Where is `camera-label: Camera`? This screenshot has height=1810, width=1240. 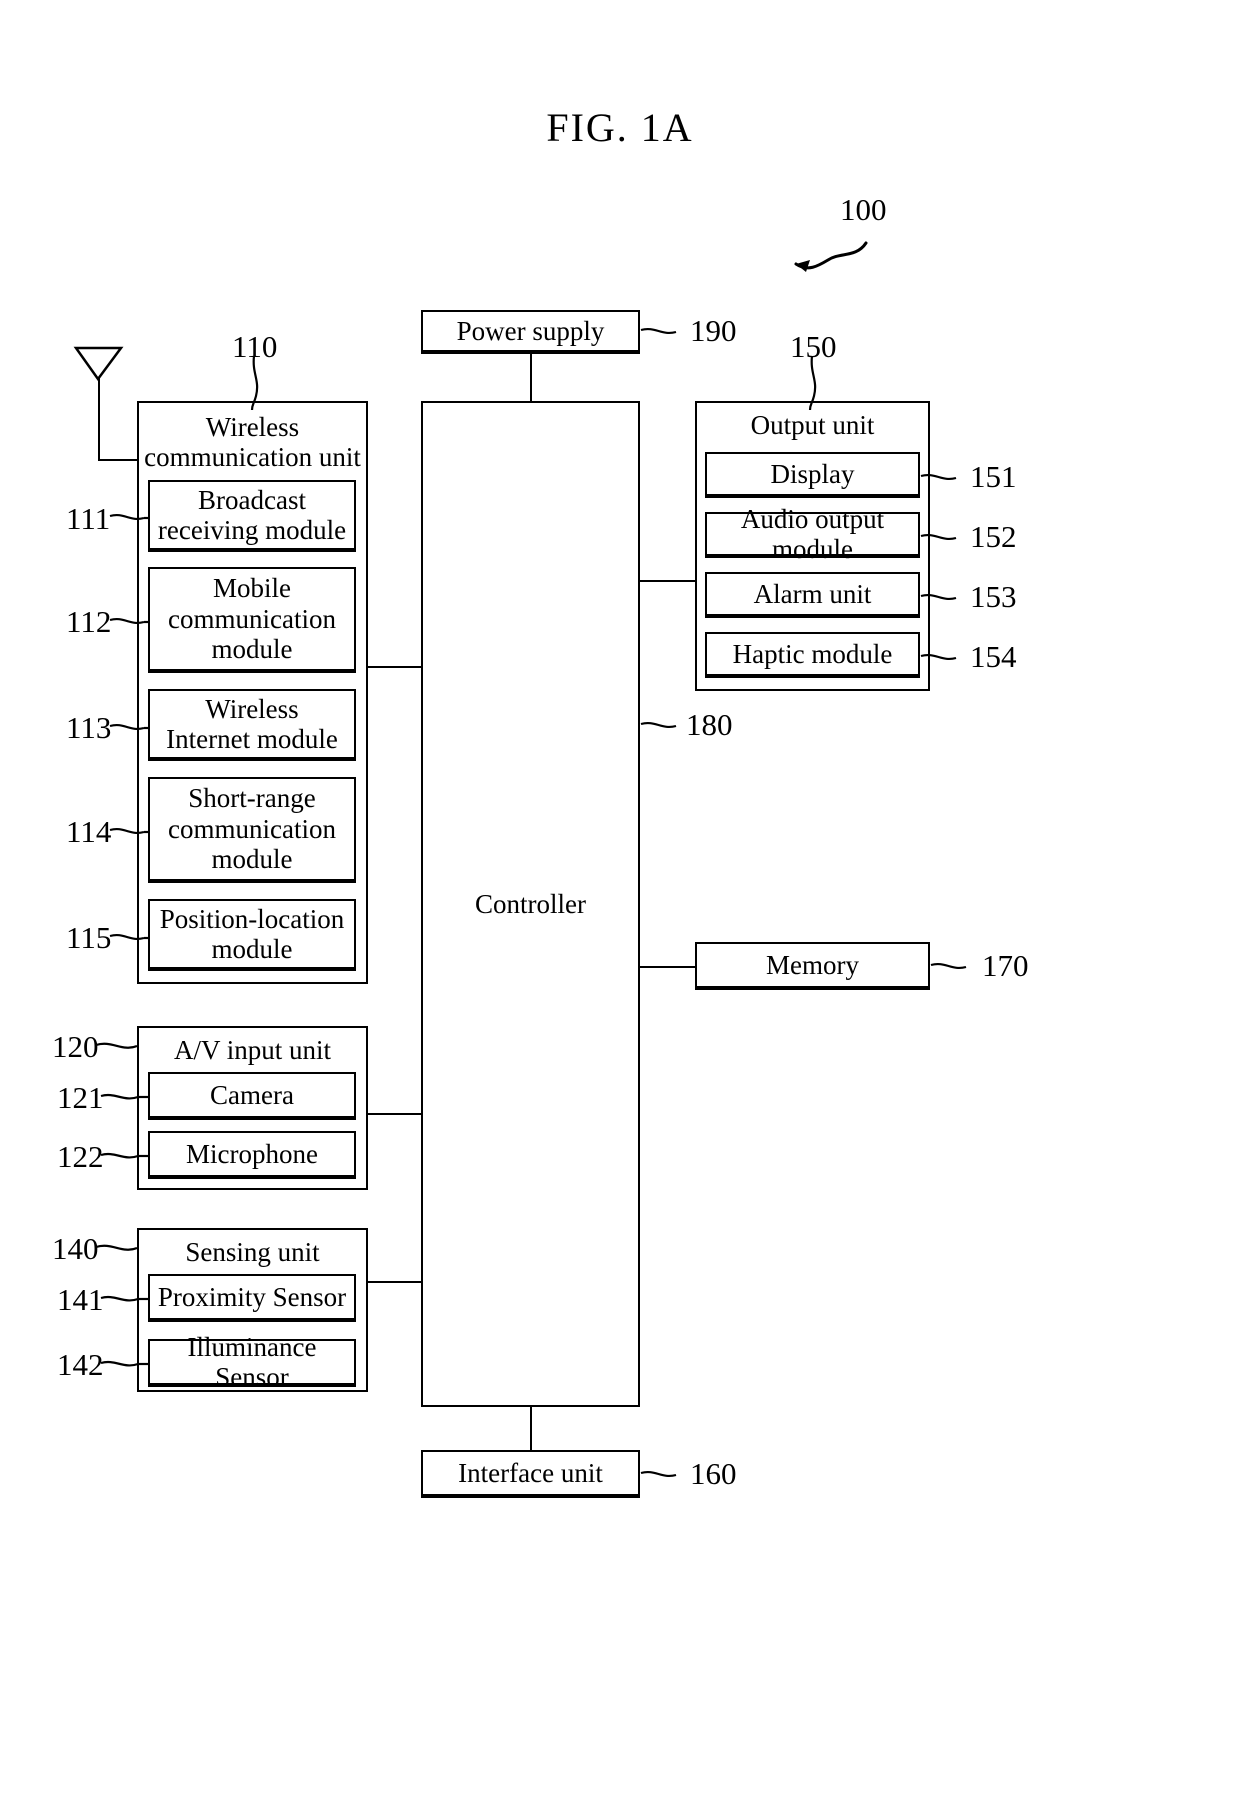 camera-label: Camera is located at coordinates (252, 1094).